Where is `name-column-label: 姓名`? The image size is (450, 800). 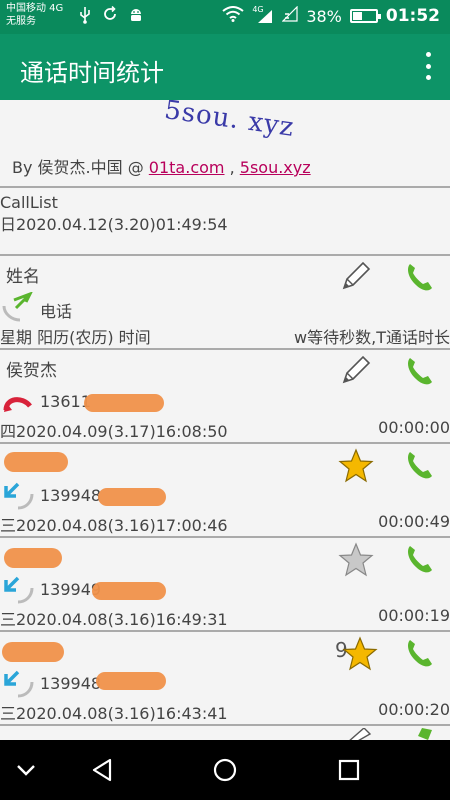 name-column-label: 姓名 is located at coordinates (23, 277).